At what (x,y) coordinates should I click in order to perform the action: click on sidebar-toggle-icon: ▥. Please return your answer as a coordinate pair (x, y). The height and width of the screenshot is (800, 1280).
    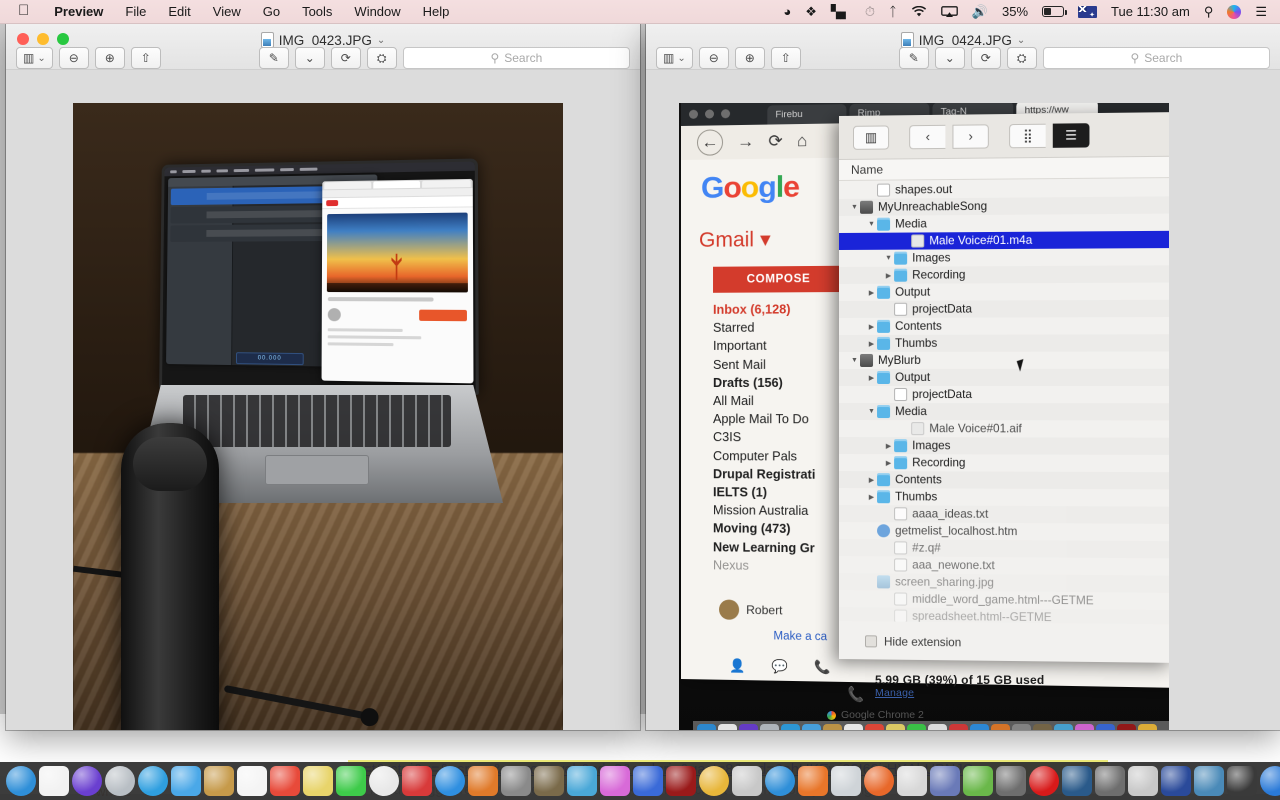
    Looking at the image, I should click on (871, 137).